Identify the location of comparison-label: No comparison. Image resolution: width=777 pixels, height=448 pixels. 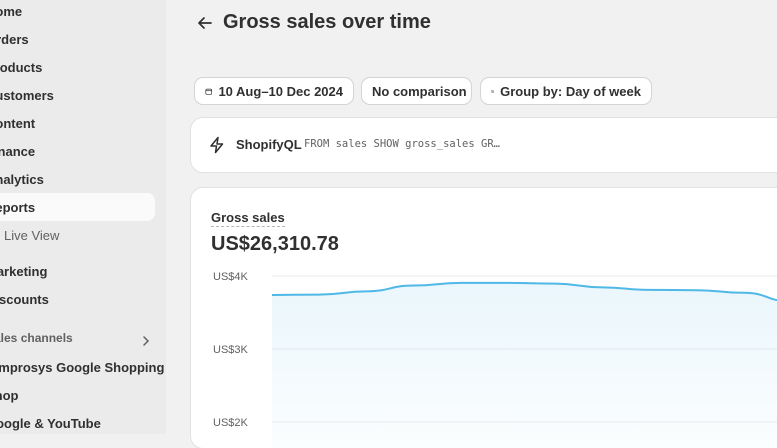
(419, 91).